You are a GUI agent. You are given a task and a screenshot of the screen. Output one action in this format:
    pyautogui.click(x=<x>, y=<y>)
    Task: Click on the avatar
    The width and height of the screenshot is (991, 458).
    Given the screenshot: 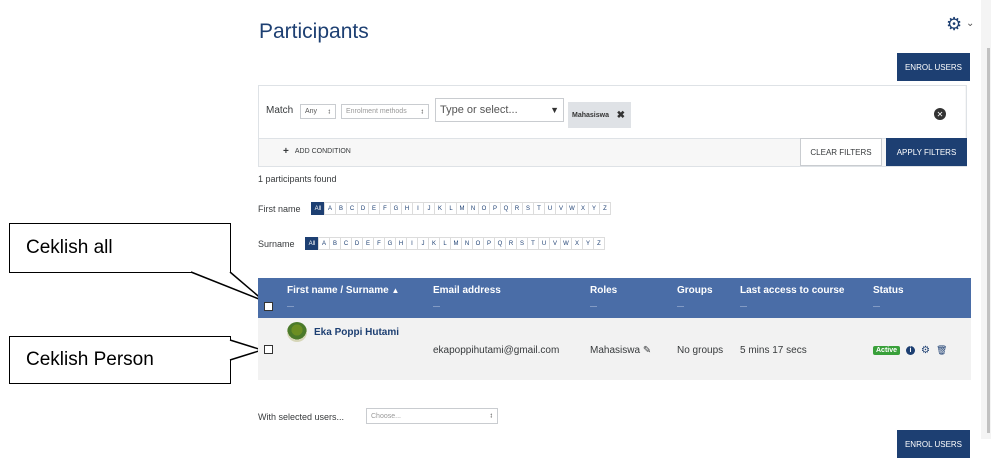 What is the action you would take?
    pyautogui.click(x=297, y=332)
    